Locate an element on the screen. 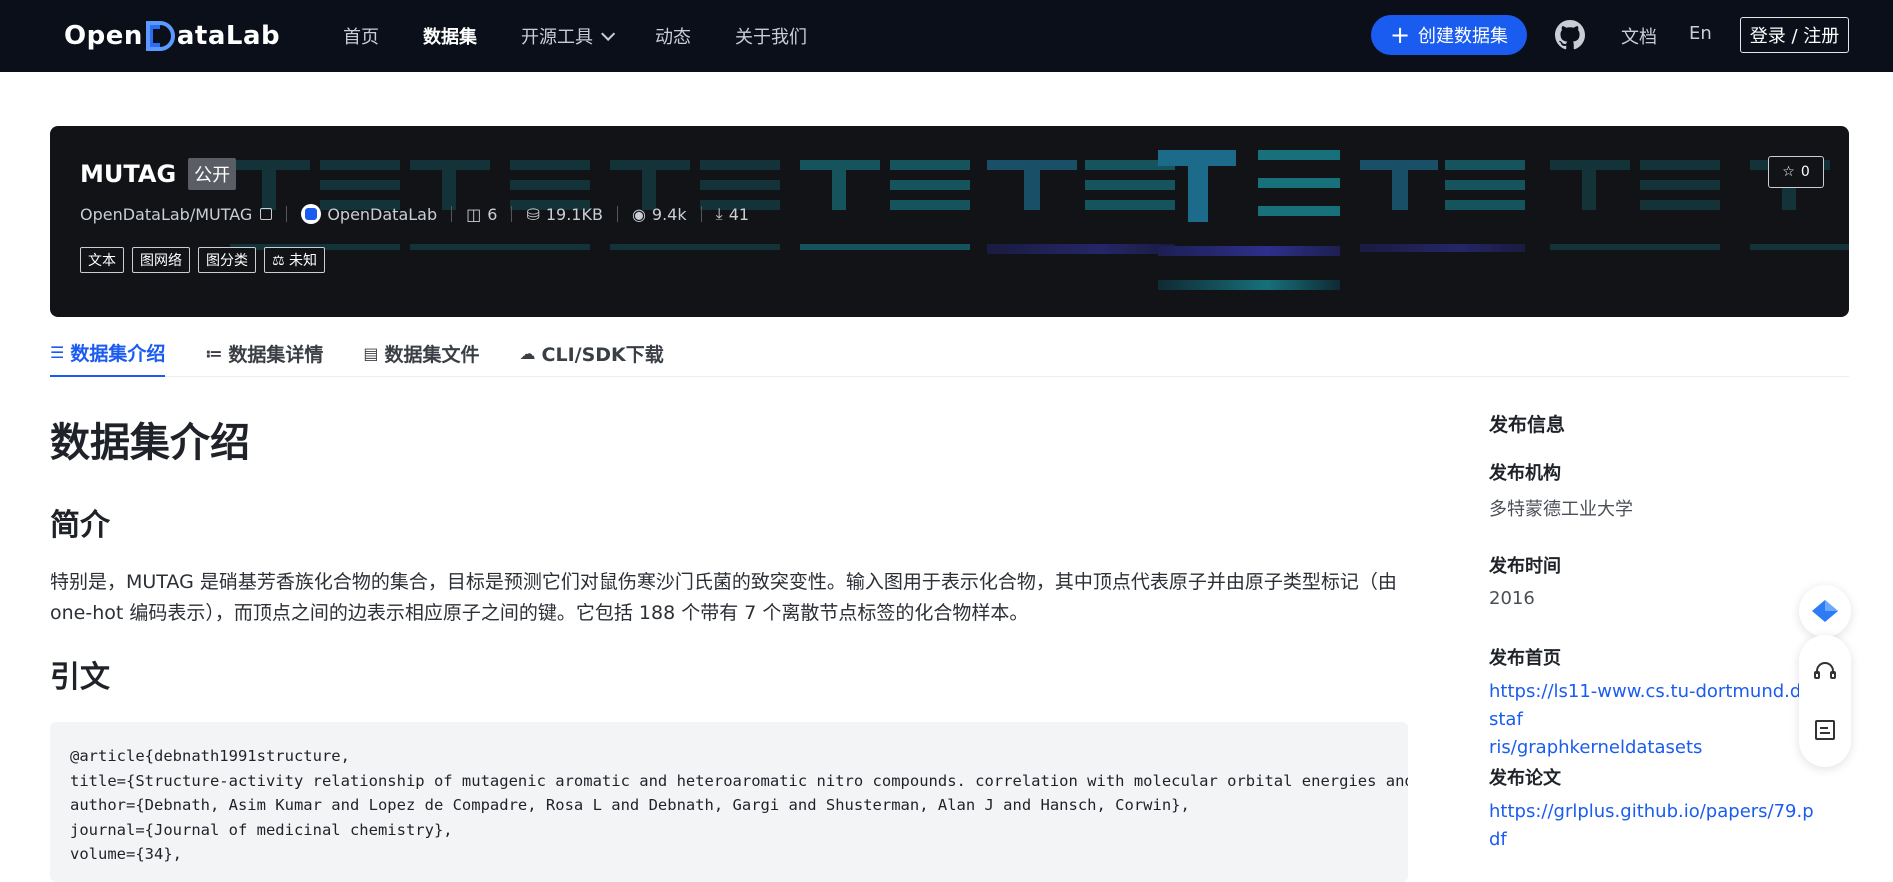 The image size is (1893, 882). files-icon: ◫ is located at coordinates (474, 214).